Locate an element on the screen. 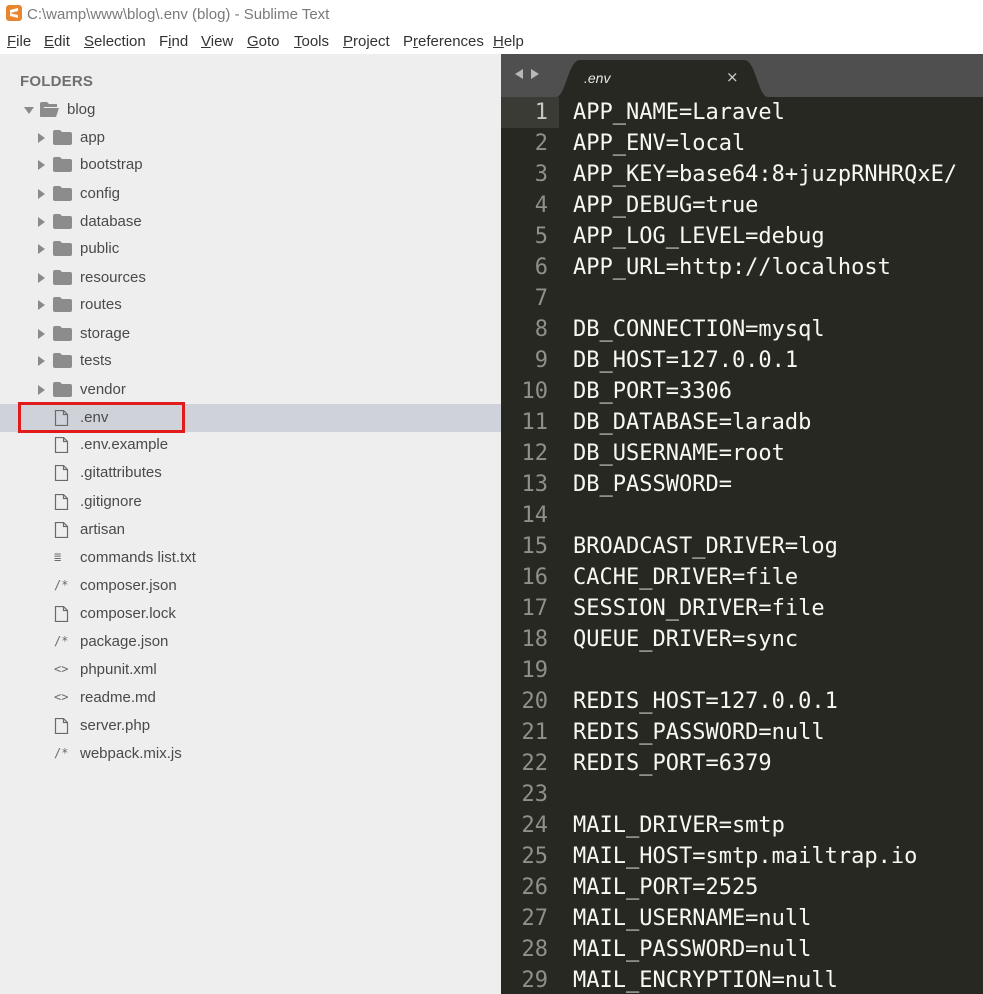 This screenshot has width=983, height=994. line-number: 15 is located at coordinates (535, 546).